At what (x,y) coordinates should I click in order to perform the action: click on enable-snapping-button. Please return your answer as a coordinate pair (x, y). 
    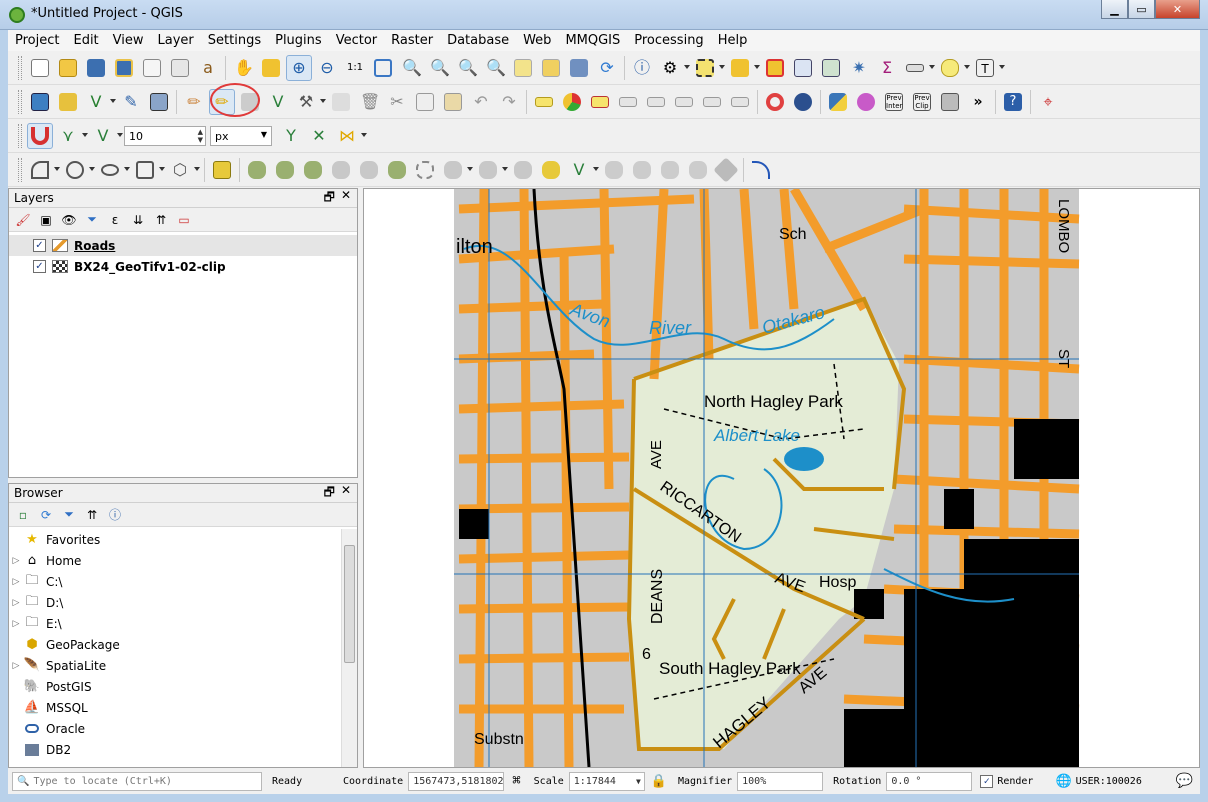
    Looking at the image, I should click on (40, 136).